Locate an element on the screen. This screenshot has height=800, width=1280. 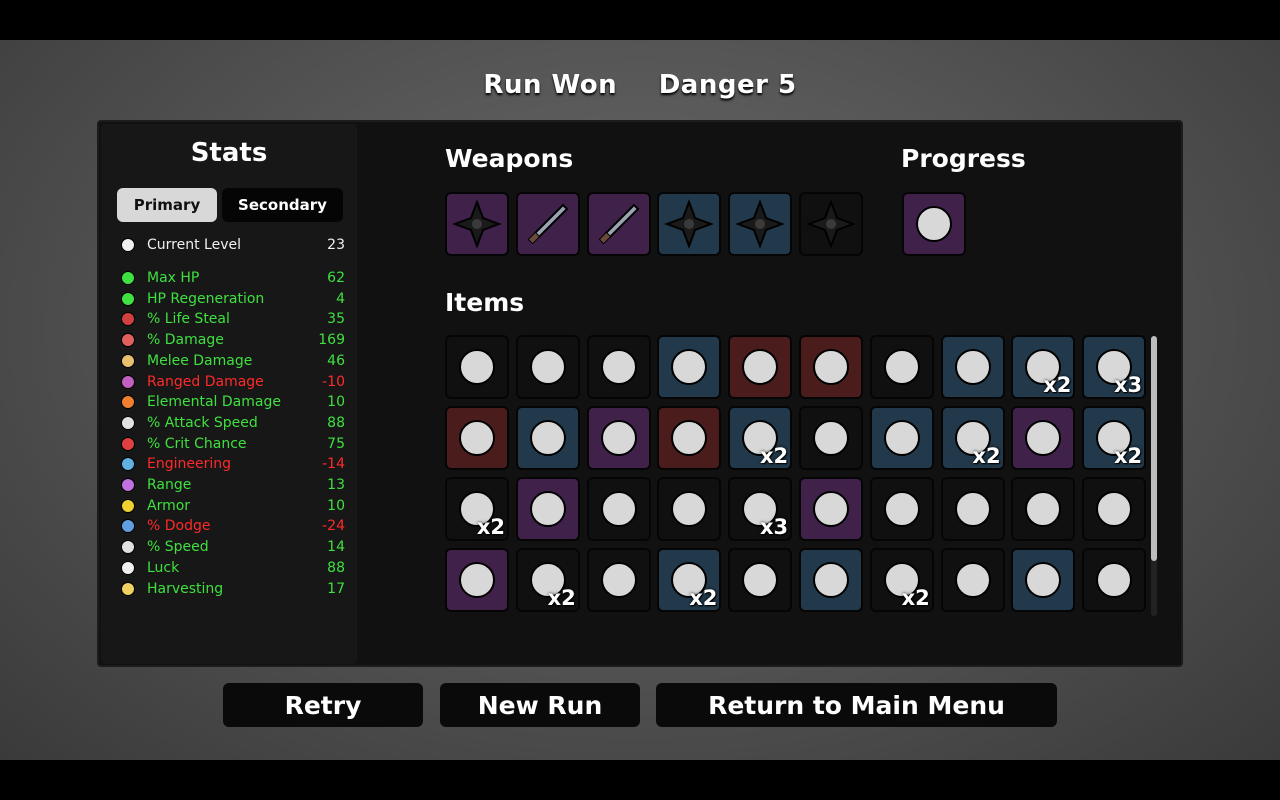
stat-value: 13 is located at coordinates (336, 485).